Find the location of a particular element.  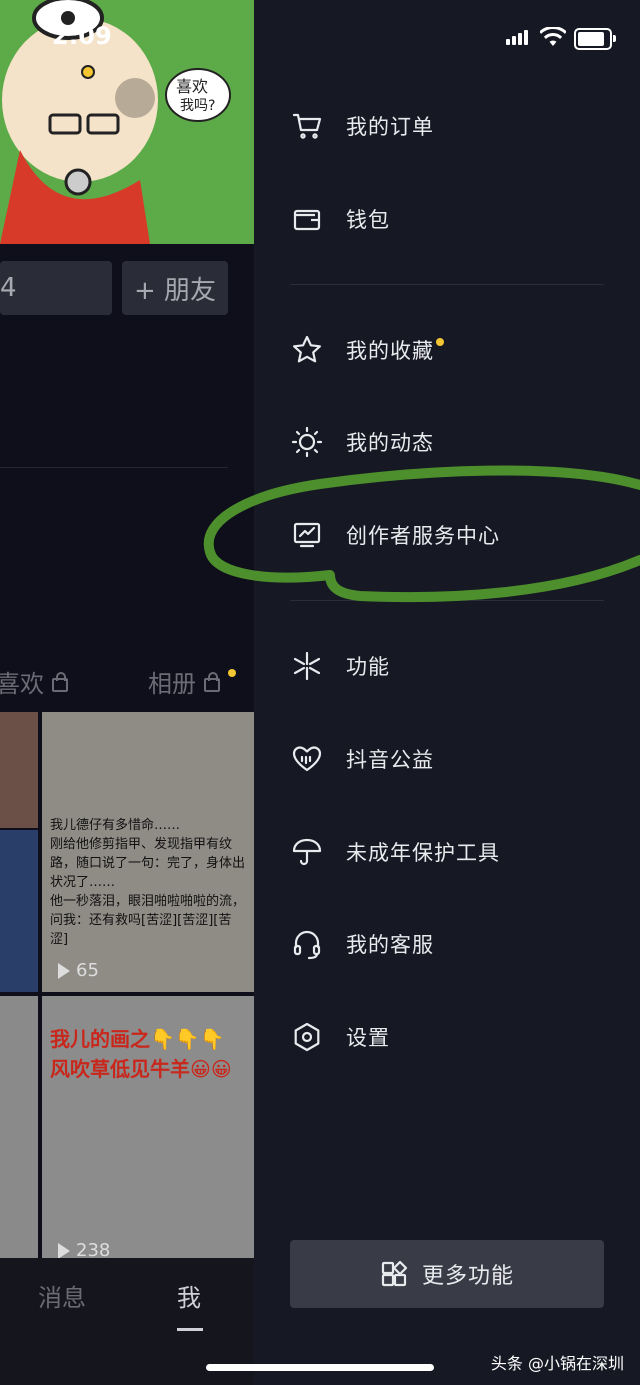

menu-label: 抖音公益 is located at coordinates (390, 760).